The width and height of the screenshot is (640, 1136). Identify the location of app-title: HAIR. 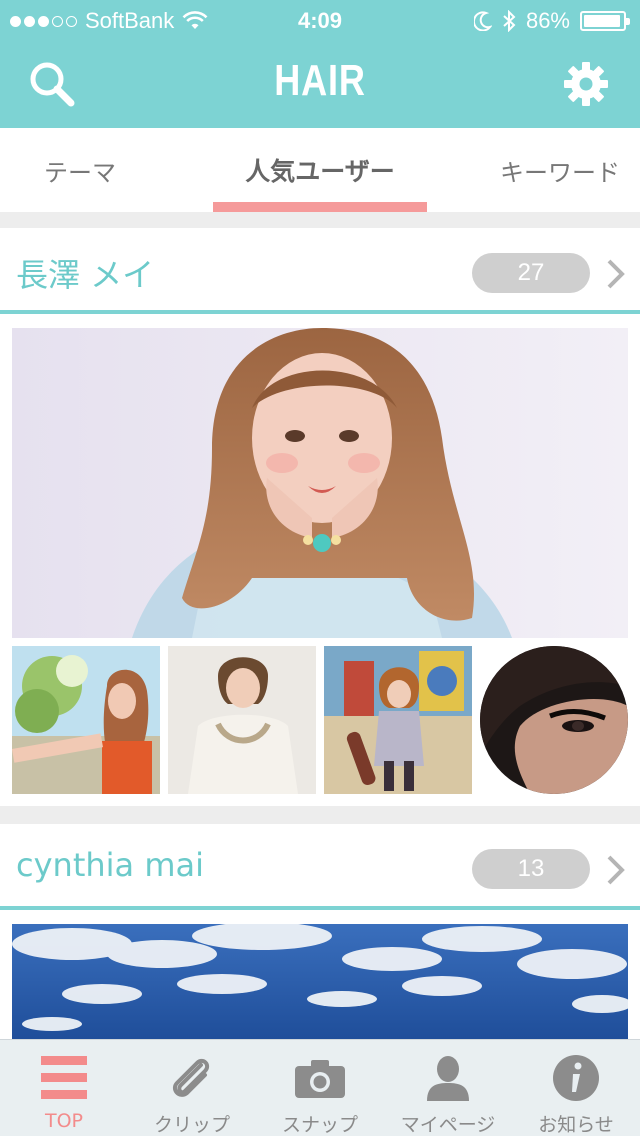
(320, 80).